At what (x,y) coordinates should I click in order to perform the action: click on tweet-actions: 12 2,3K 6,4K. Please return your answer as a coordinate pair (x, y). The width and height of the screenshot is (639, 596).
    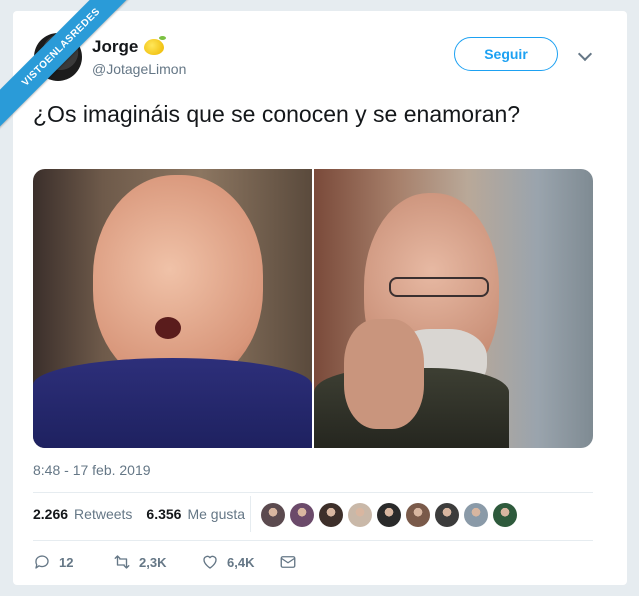
    Looking at the image, I should click on (165, 562).